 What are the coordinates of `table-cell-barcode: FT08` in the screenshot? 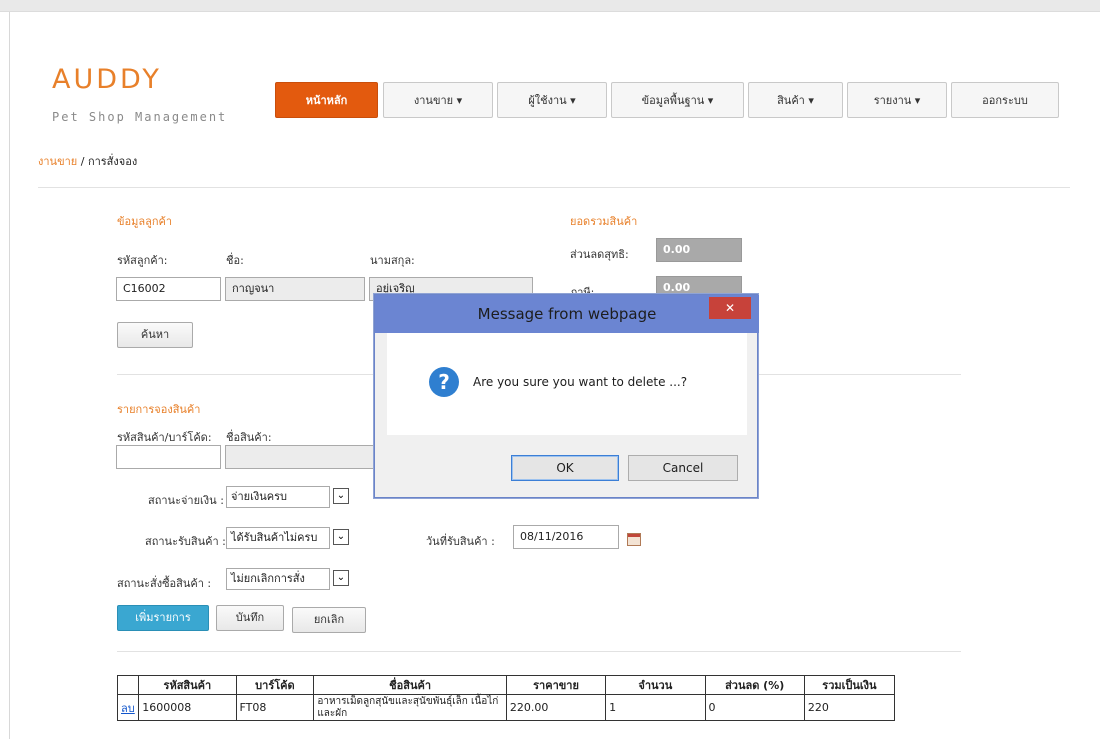 It's located at (275, 707).